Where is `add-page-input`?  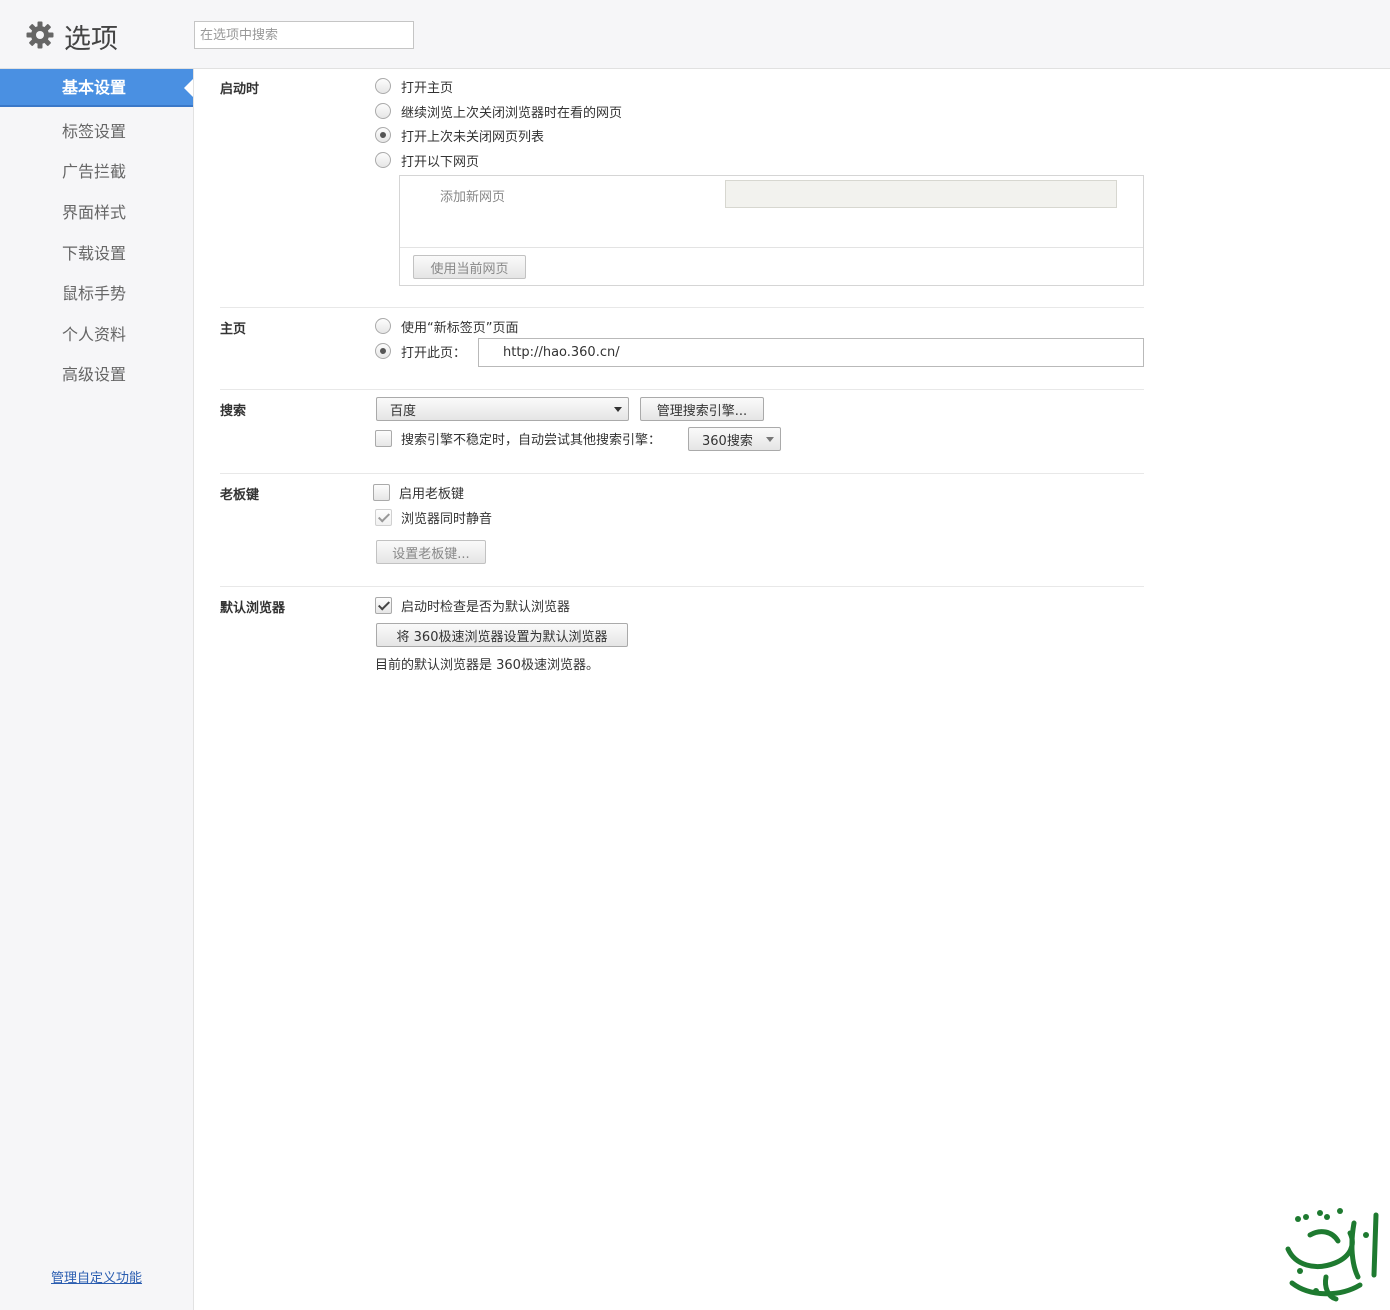 add-page-input is located at coordinates (921, 194).